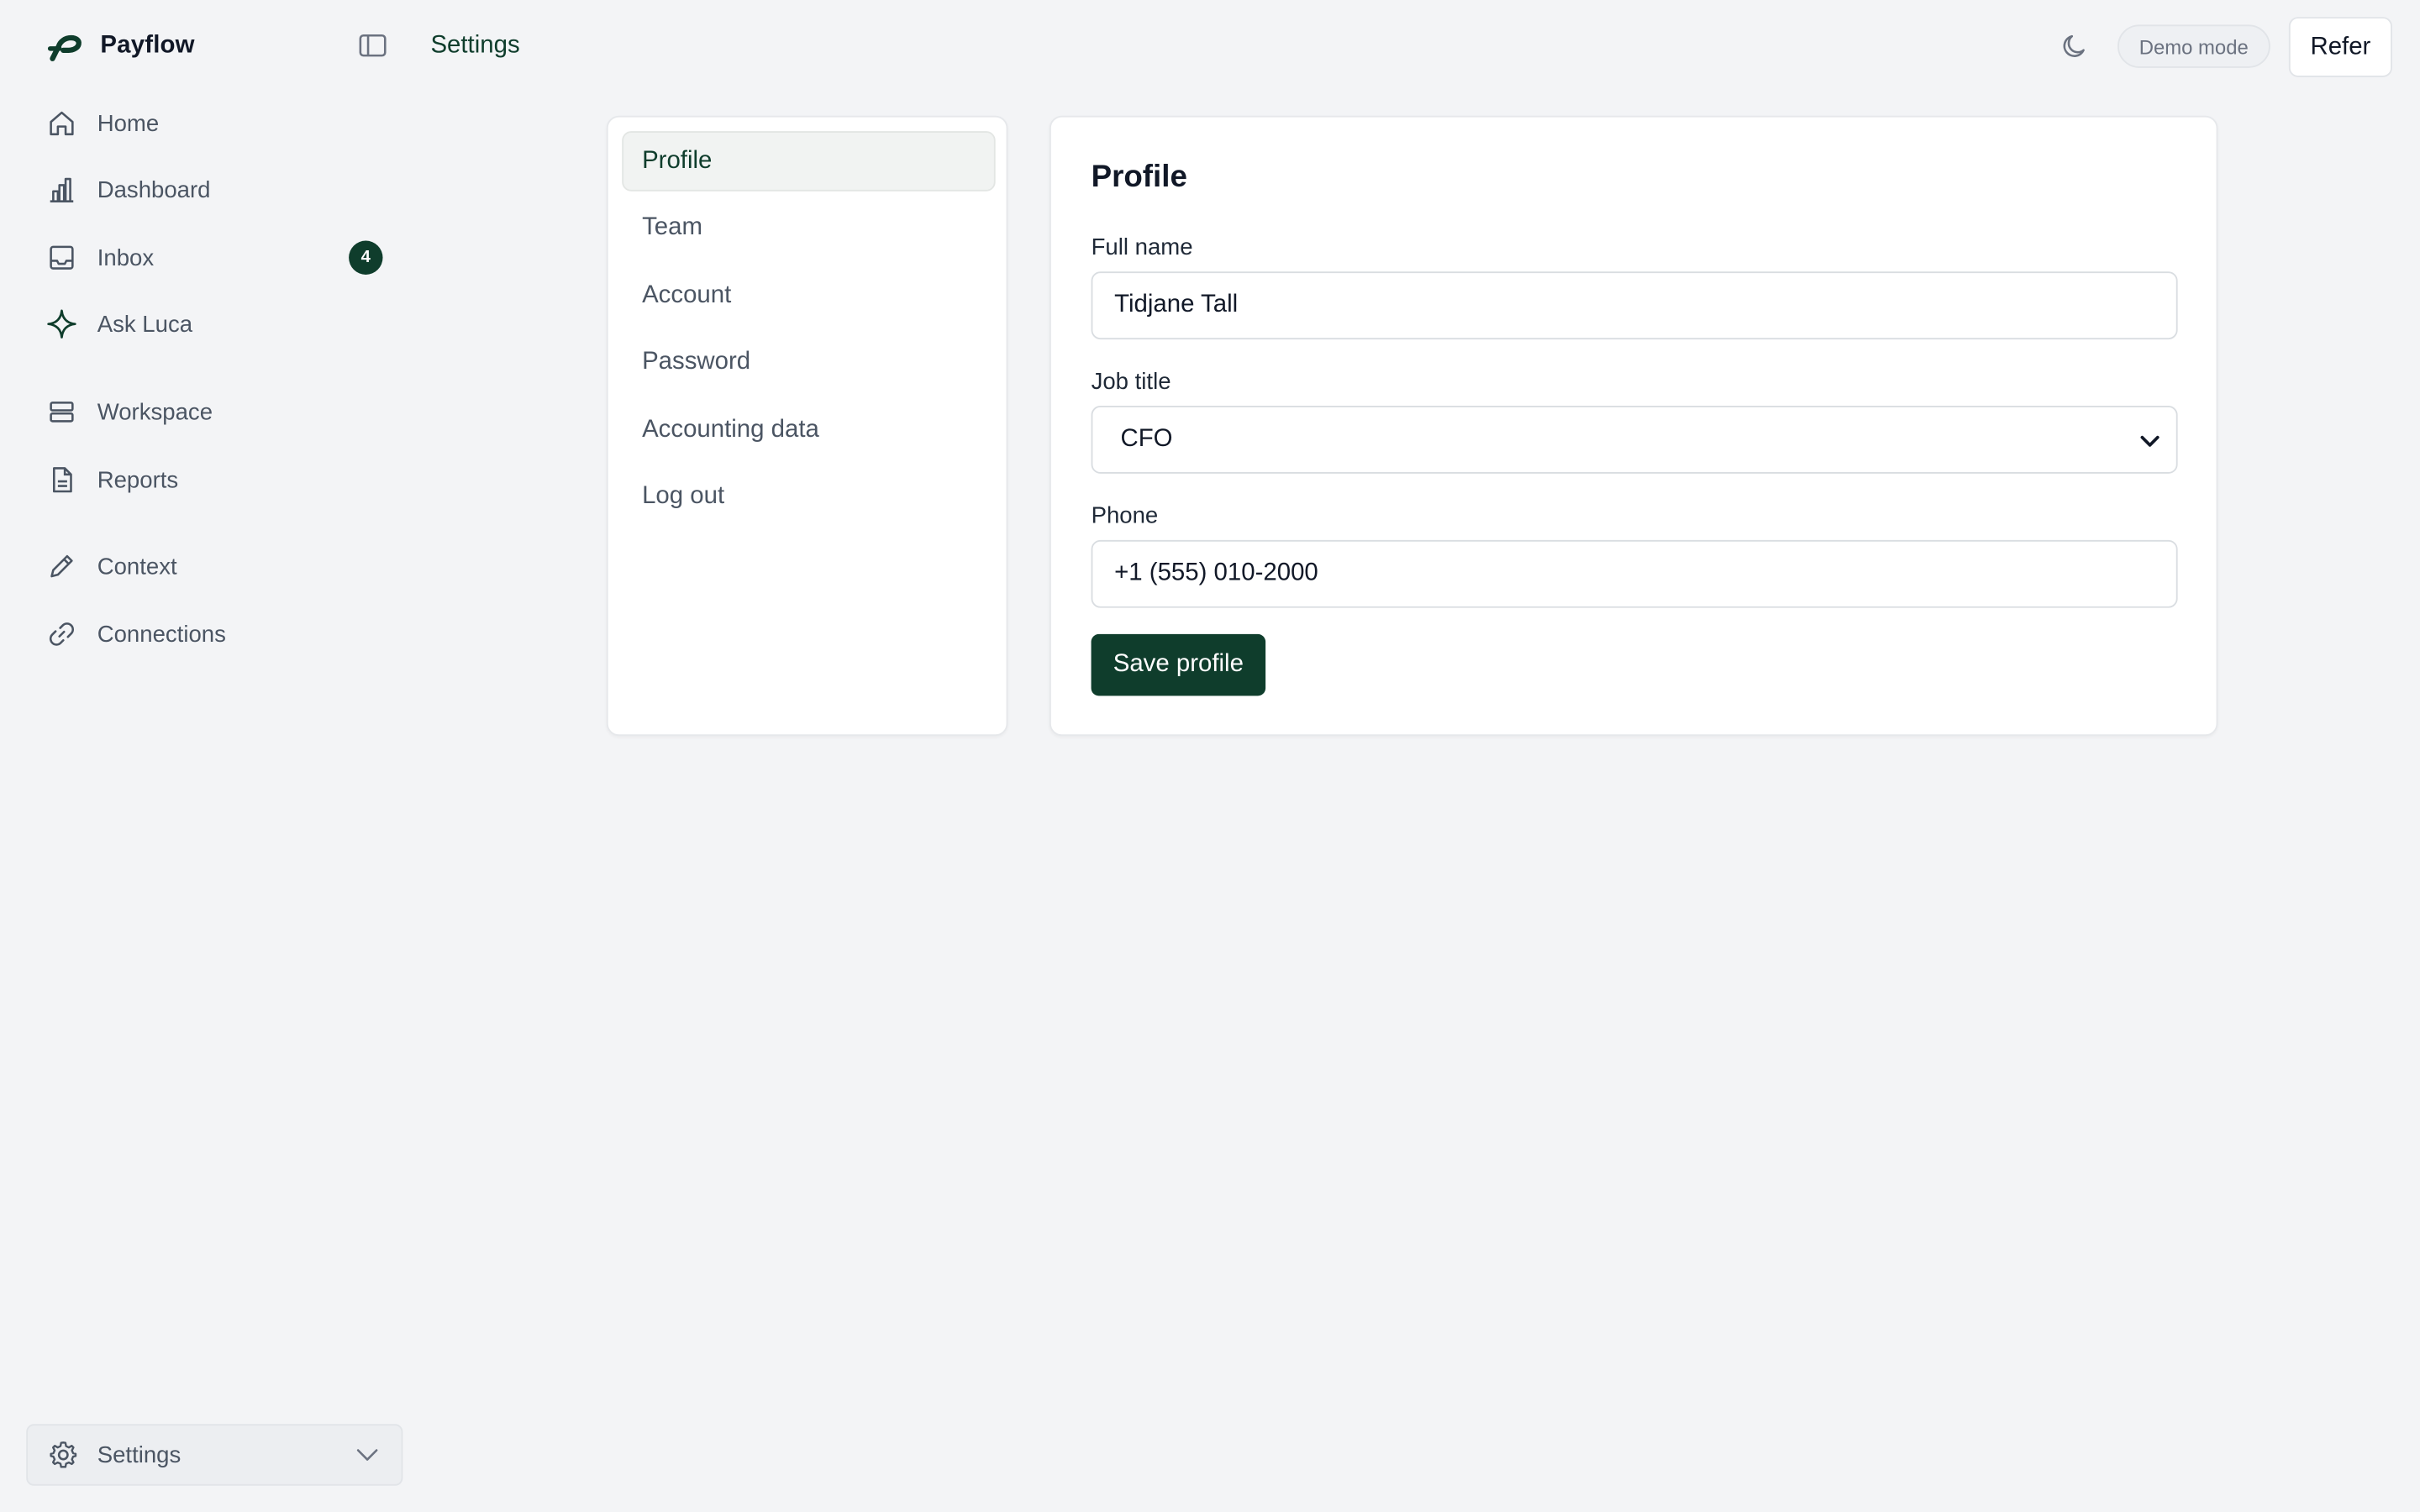 The width and height of the screenshot is (2420, 1512). What do you see at coordinates (62, 323) in the screenshot?
I see `sparkle-icon` at bounding box center [62, 323].